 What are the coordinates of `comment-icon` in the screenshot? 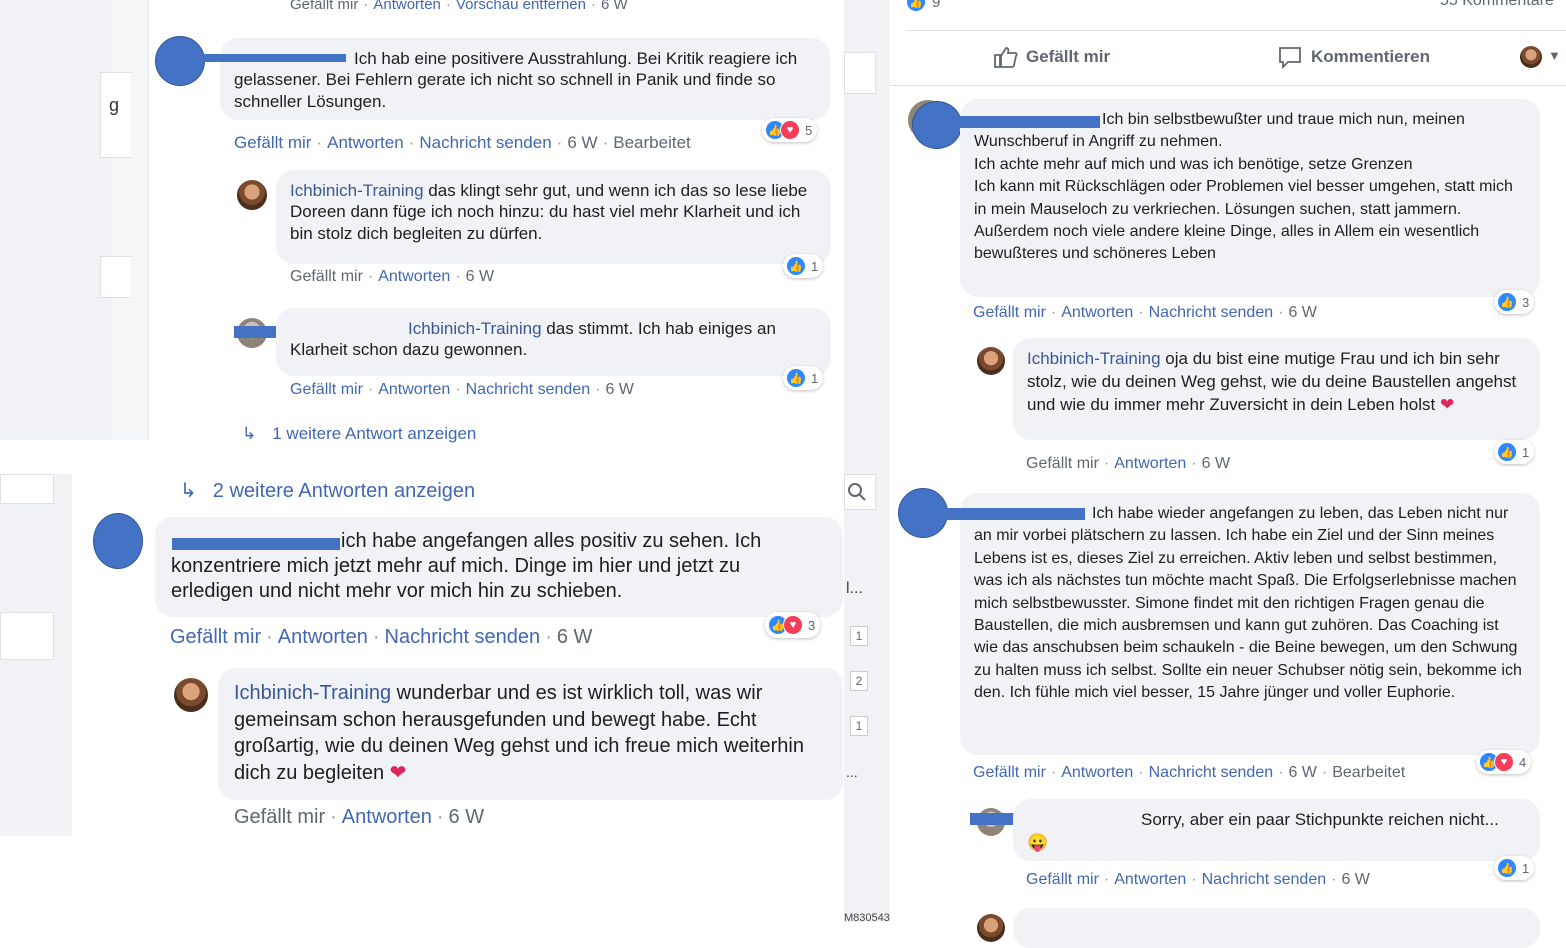 It's located at (1290, 58).